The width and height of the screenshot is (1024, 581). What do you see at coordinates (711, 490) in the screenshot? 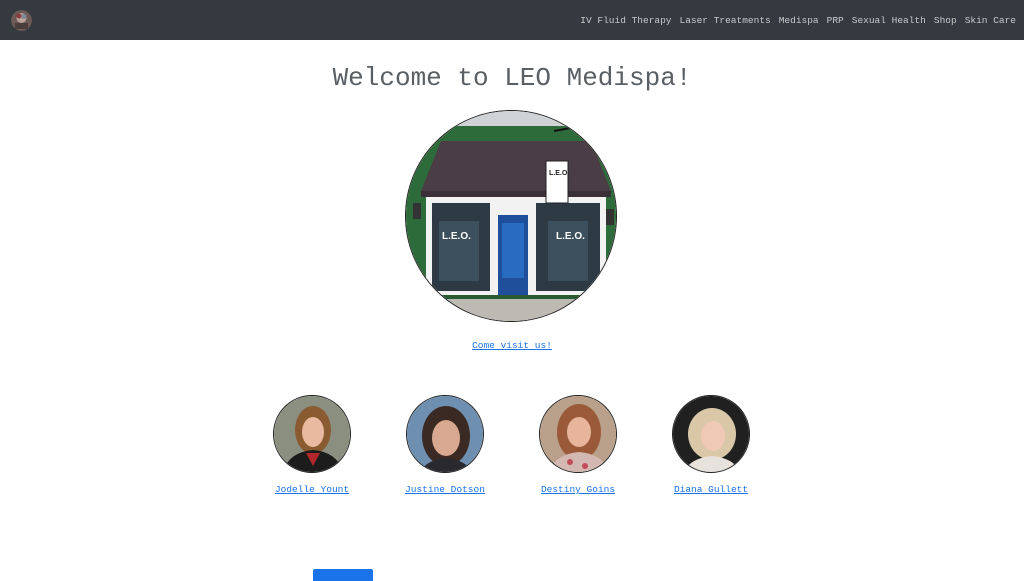
I see `staff-name-link: Diana Gullett` at bounding box center [711, 490].